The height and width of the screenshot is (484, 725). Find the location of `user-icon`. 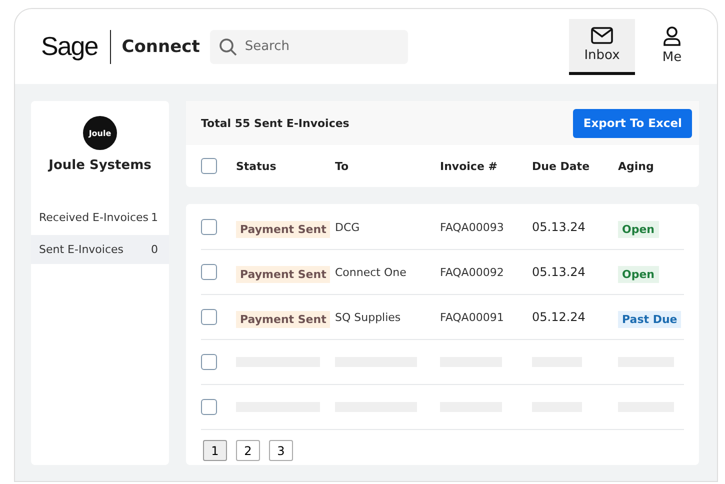

user-icon is located at coordinates (672, 36).